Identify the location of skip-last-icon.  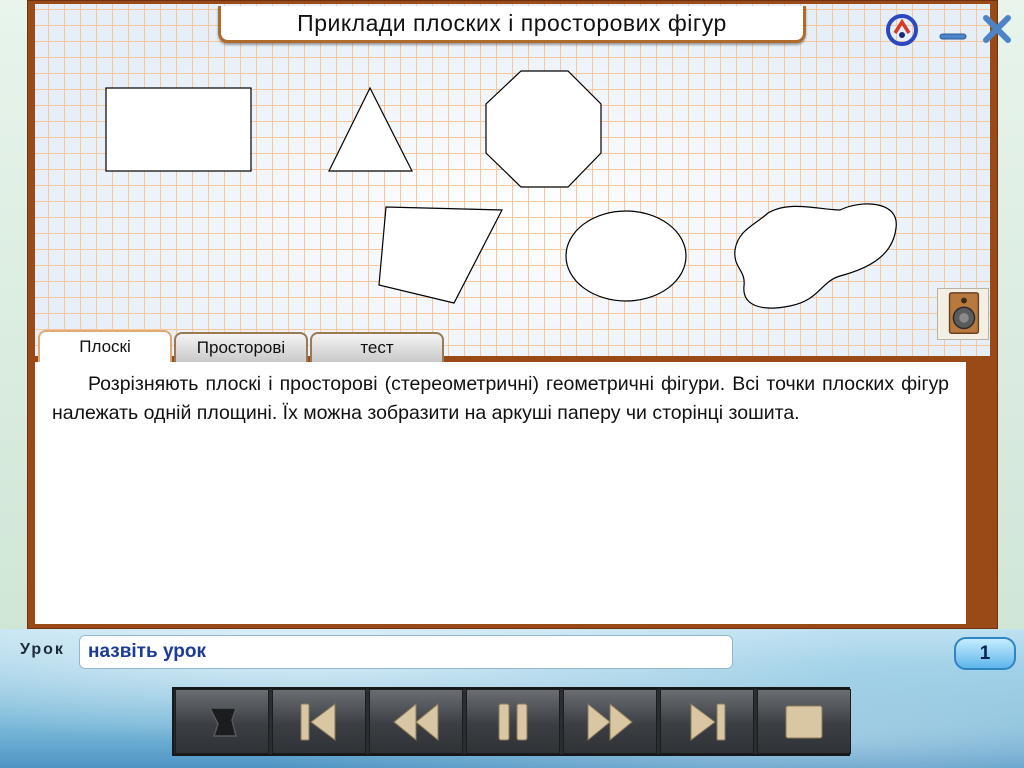
(708, 721).